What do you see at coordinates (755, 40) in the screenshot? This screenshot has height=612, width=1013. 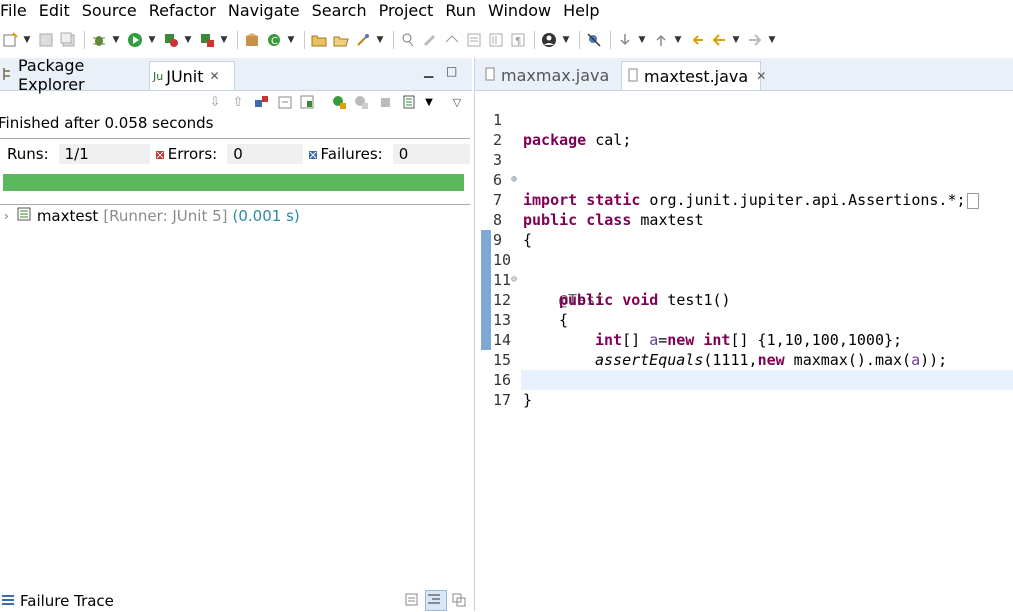 I see `forward-icon` at bounding box center [755, 40].